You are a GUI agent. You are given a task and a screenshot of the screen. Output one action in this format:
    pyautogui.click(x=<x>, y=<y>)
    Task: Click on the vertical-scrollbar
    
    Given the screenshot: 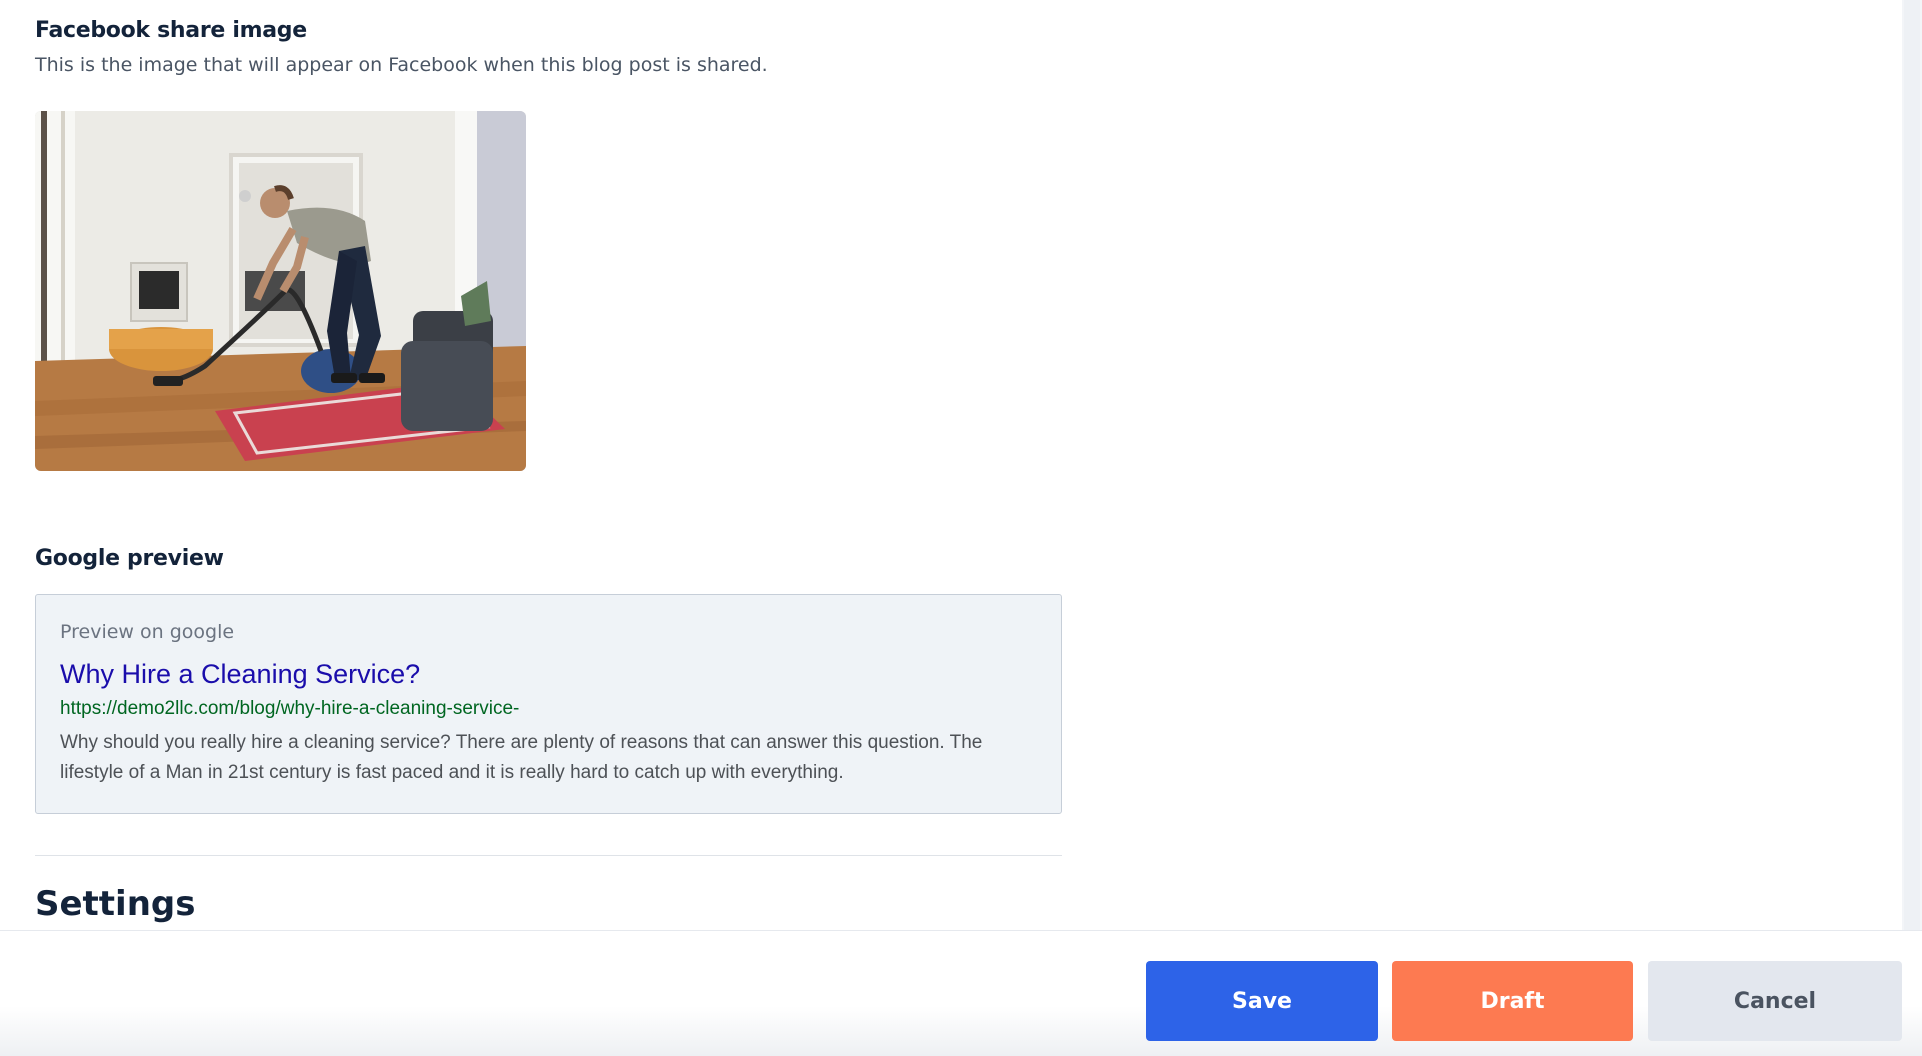 What is the action you would take?
    pyautogui.click(x=1912, y=465)
    